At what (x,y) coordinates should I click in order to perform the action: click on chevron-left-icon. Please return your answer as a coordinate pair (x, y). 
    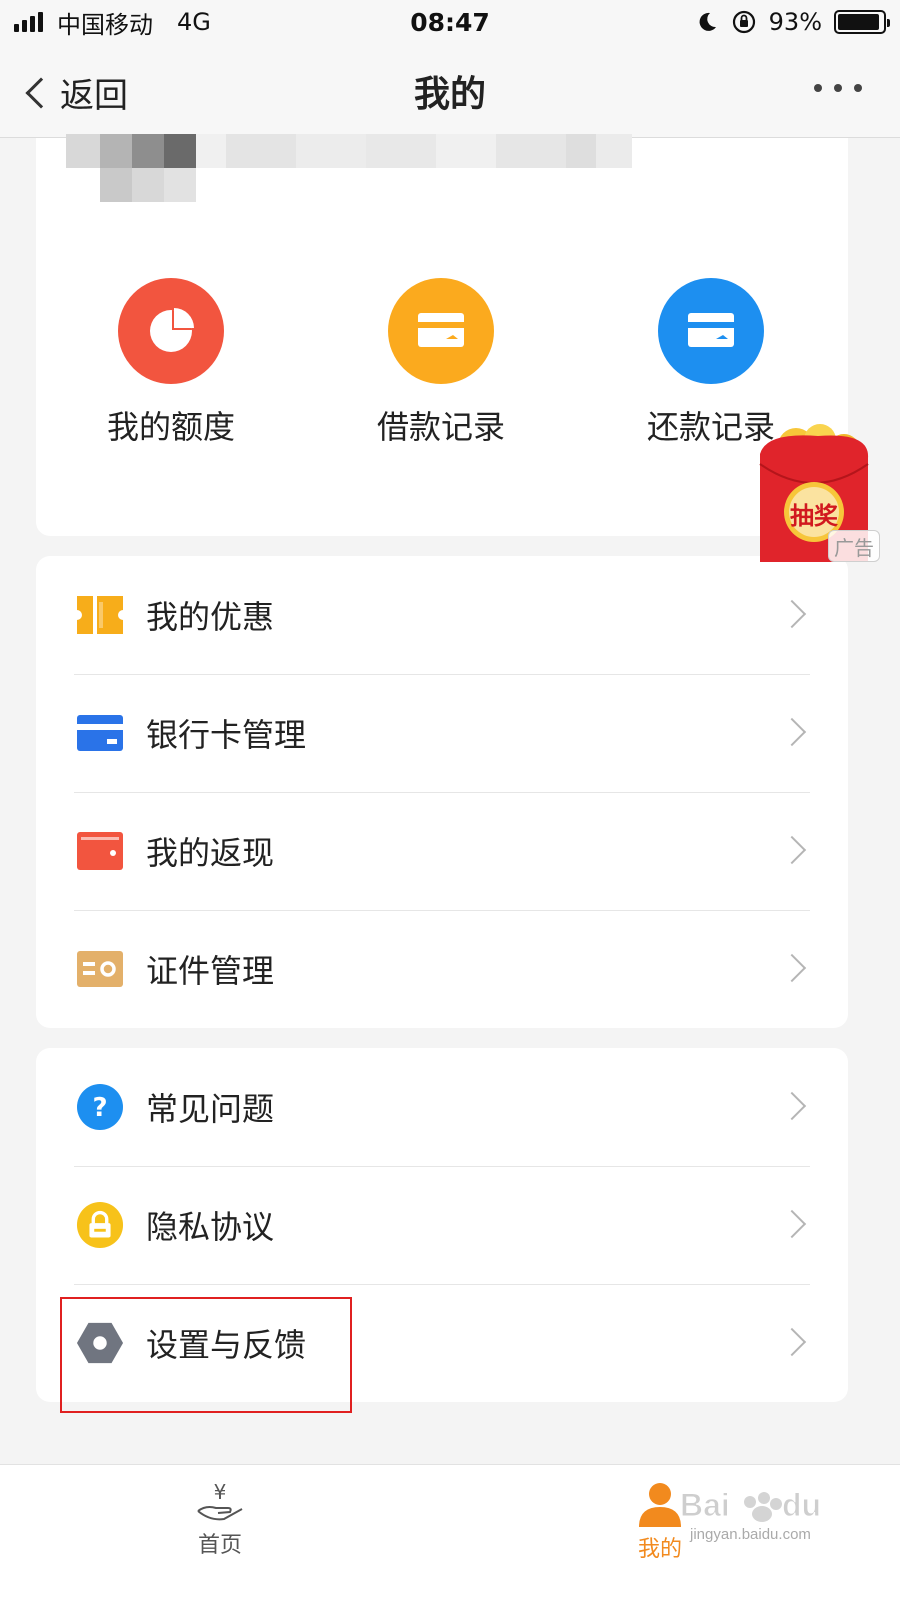
    Looking at the image, I should click on (41, 92).